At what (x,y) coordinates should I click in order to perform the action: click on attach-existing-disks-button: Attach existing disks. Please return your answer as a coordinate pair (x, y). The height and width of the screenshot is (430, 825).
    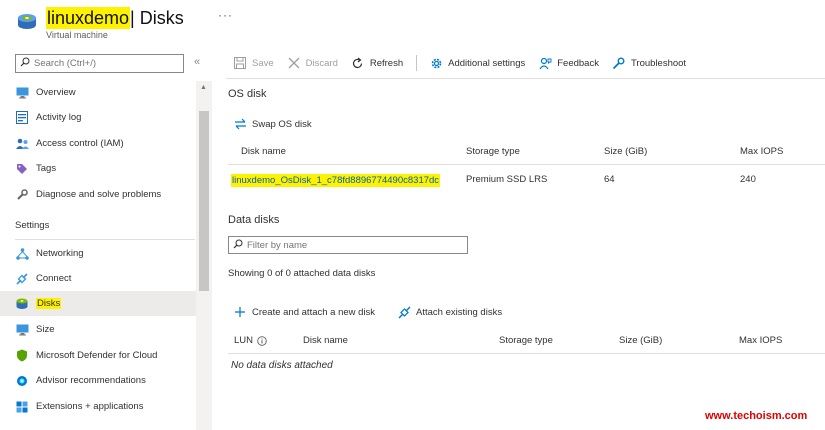
    Looking at the image, I should click on (449, 312).